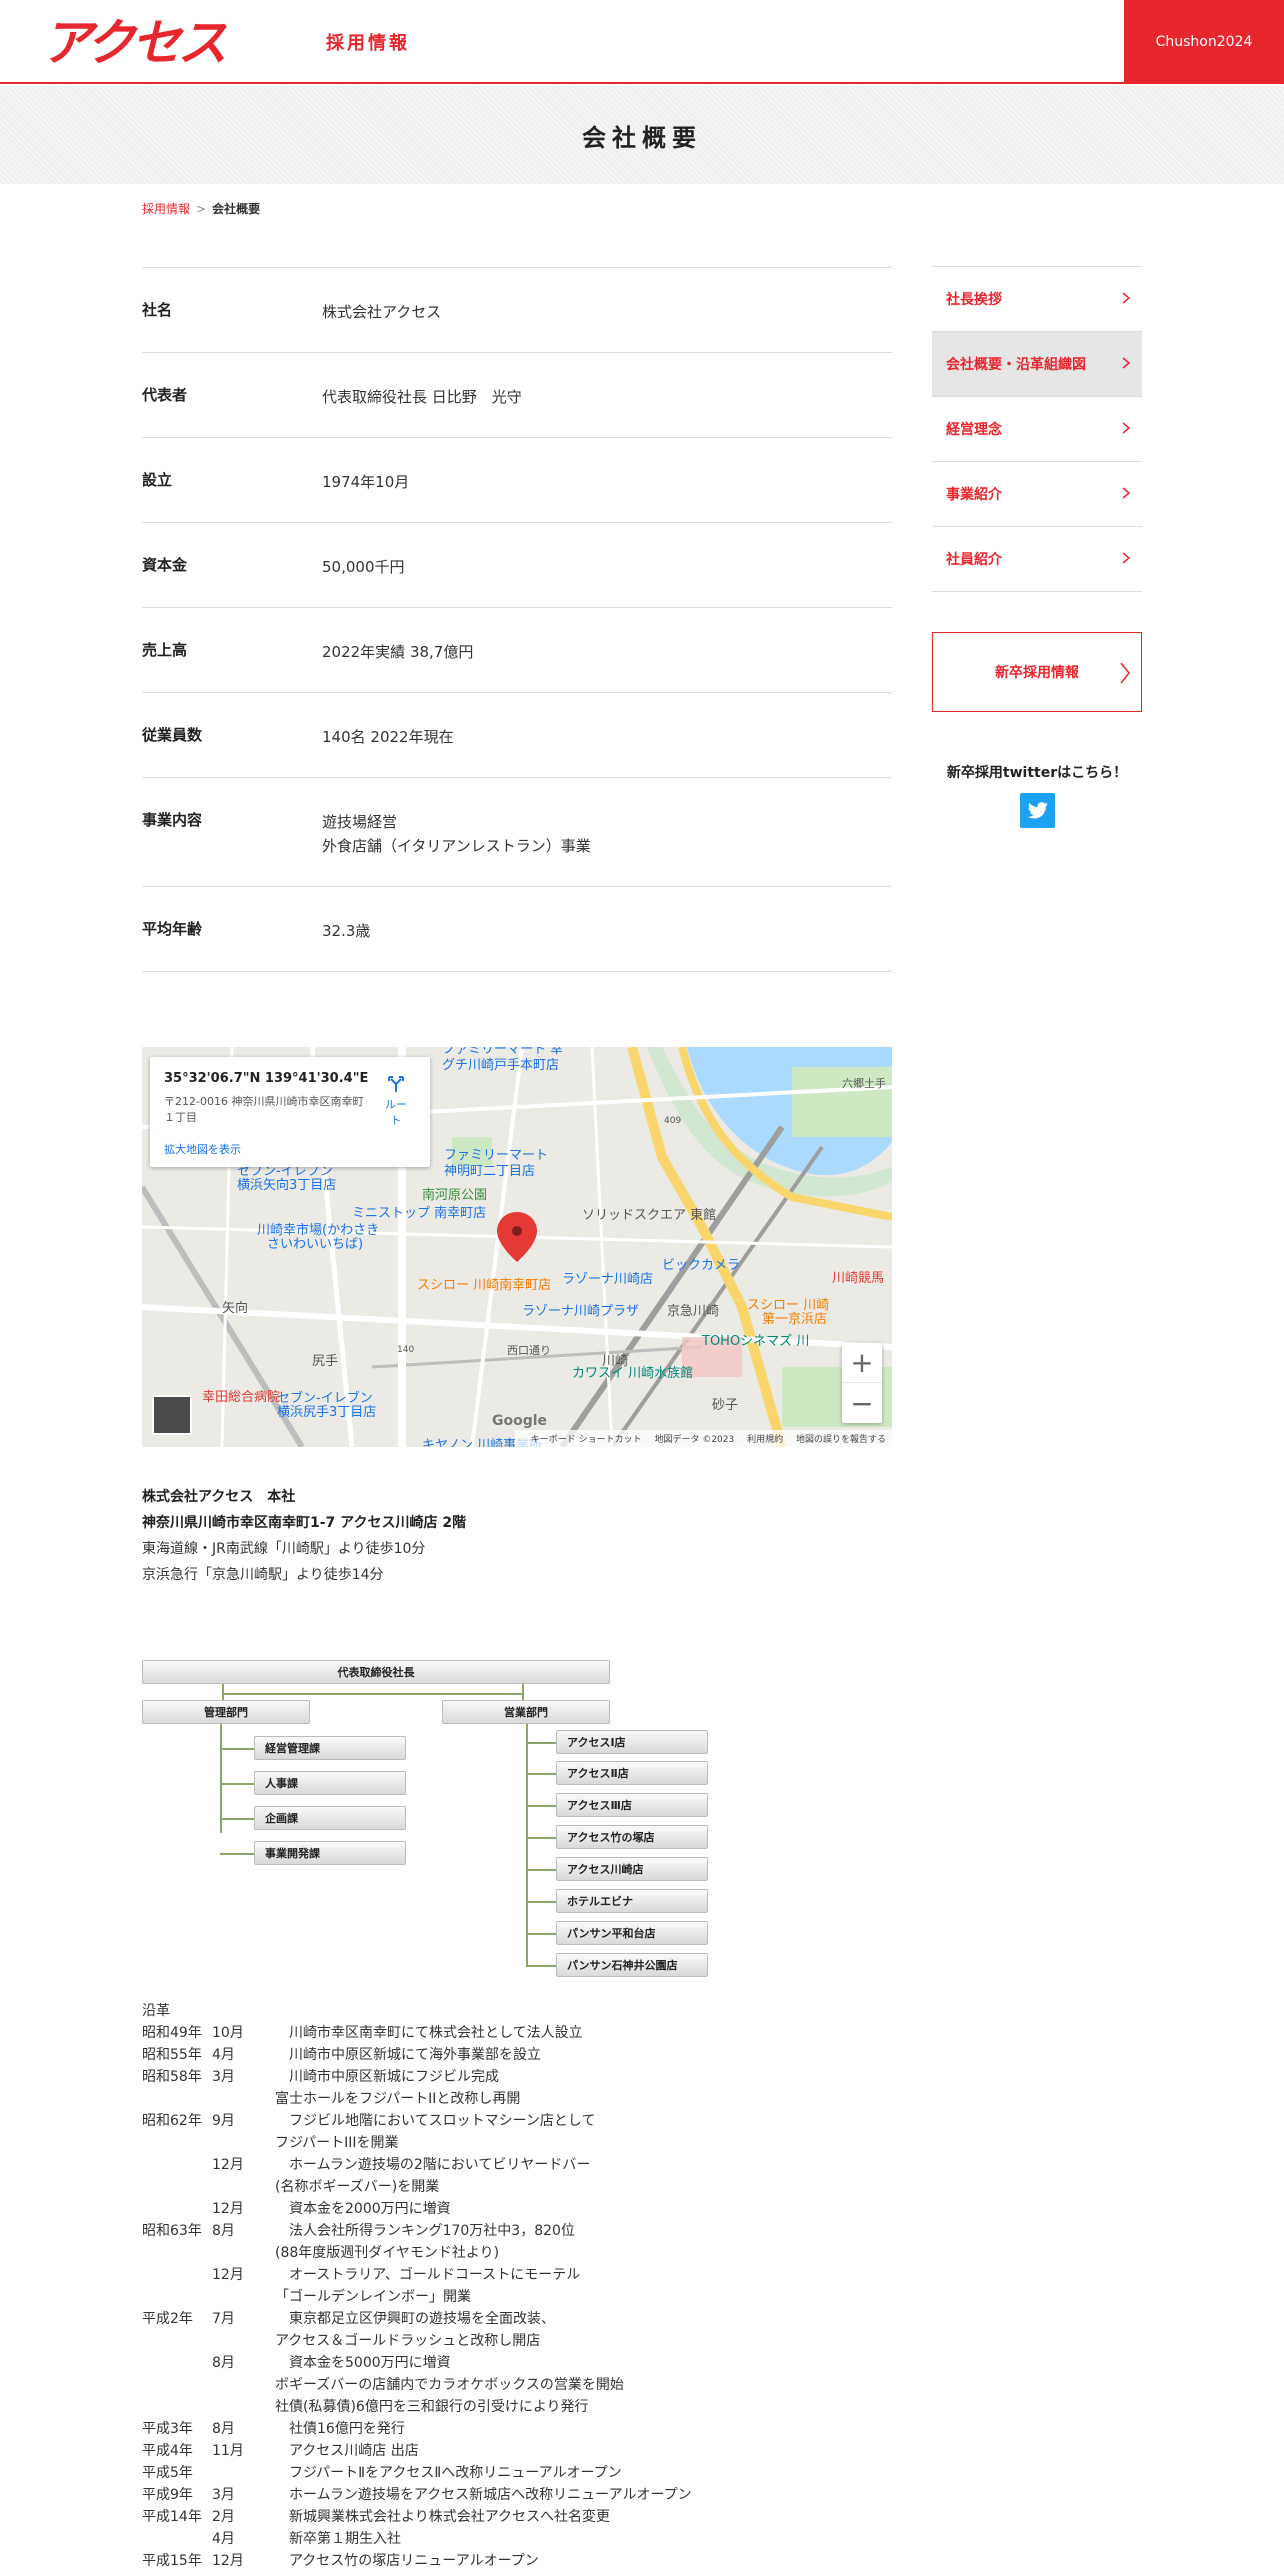  I want to click on history-row: 平成9年 3月 ホームラン遊技場をアクセス新城店へ改称リニューアルオープン, so click(542, 2495).